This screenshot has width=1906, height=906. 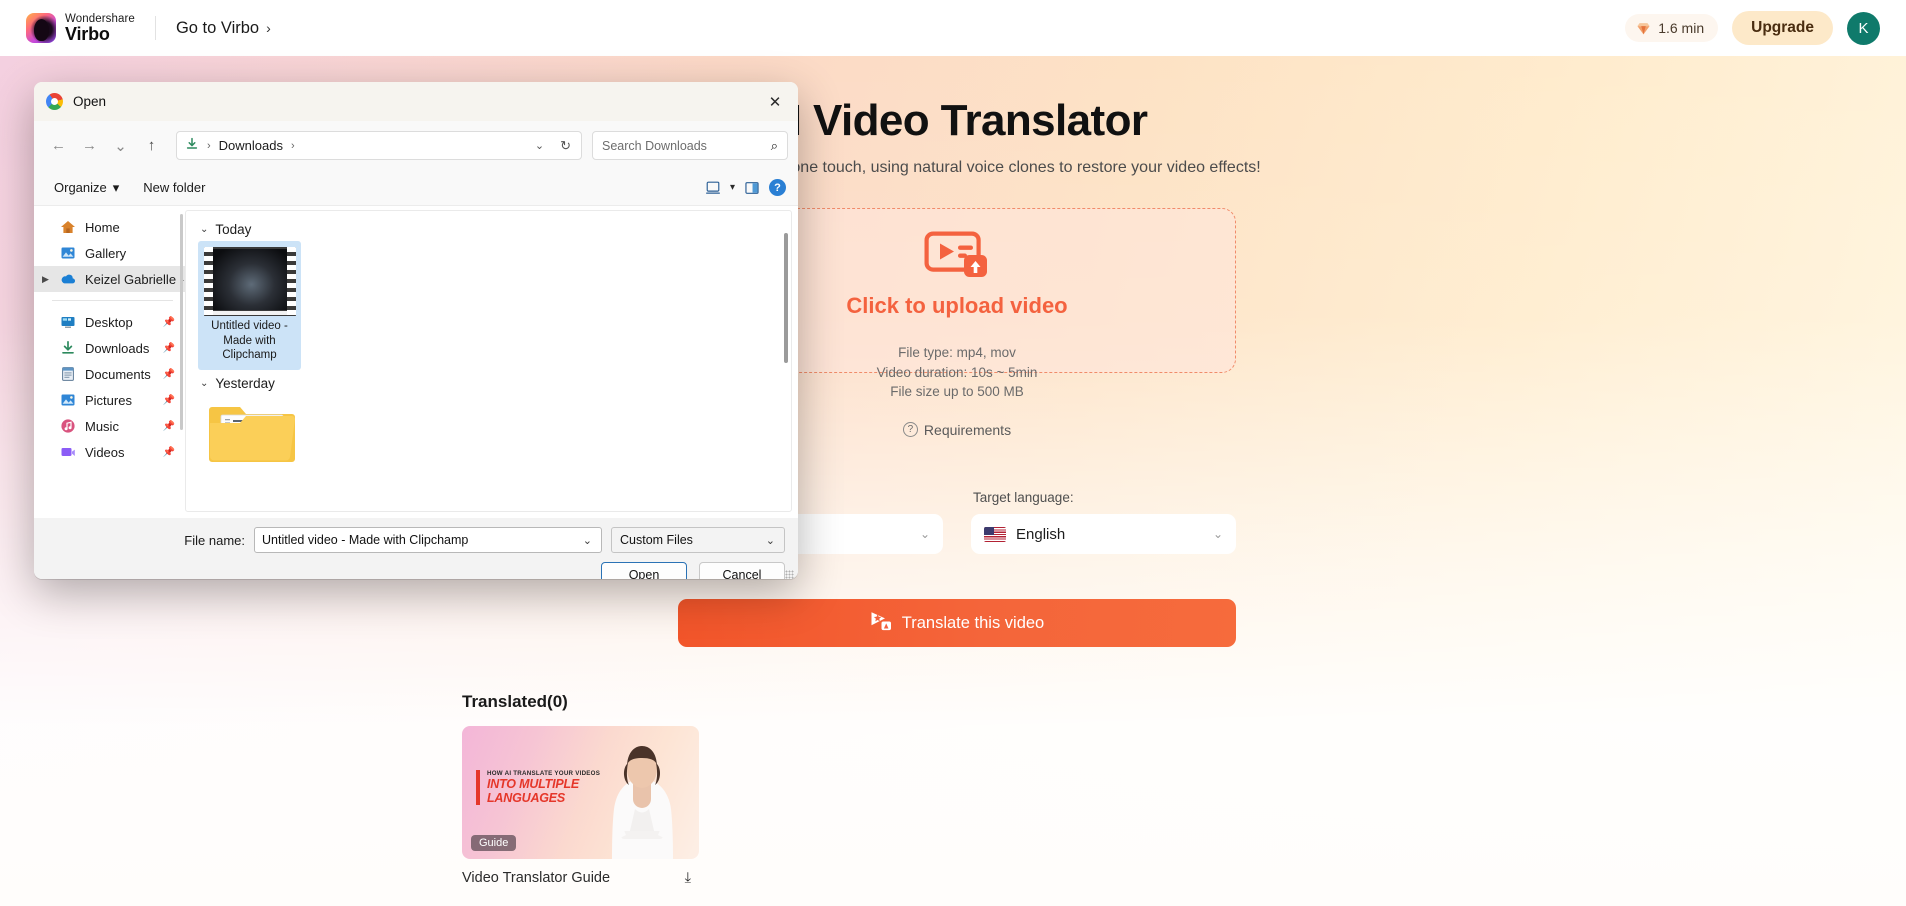 I want to click on organize-menu: Organize ▾, so click(x=86, y=188).